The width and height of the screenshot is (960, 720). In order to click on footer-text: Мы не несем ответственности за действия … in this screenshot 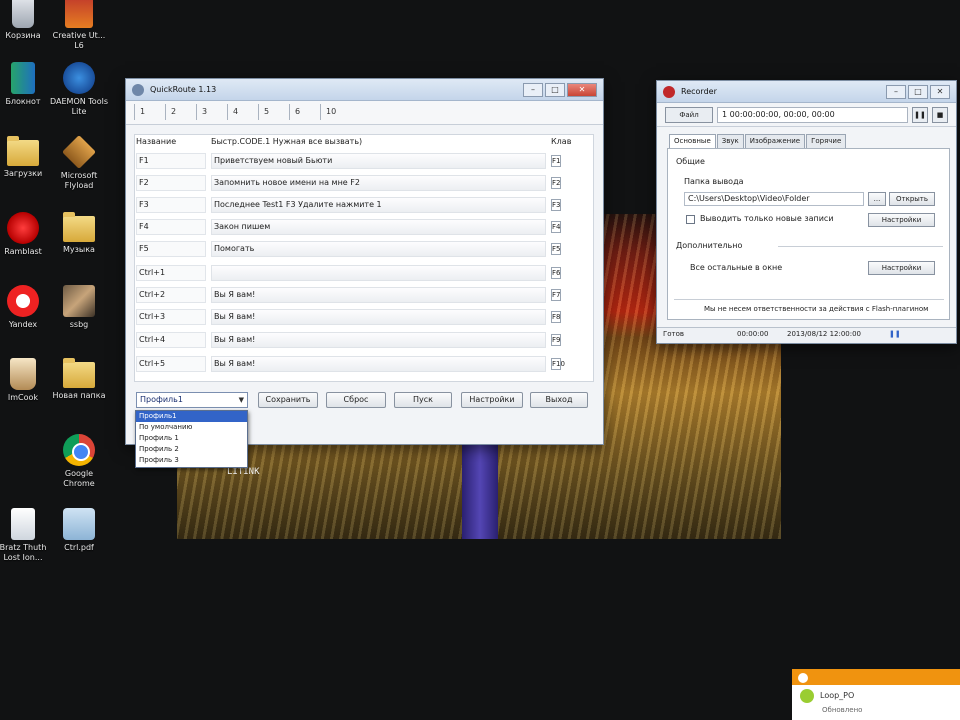, I will do `click(816, 309)`.